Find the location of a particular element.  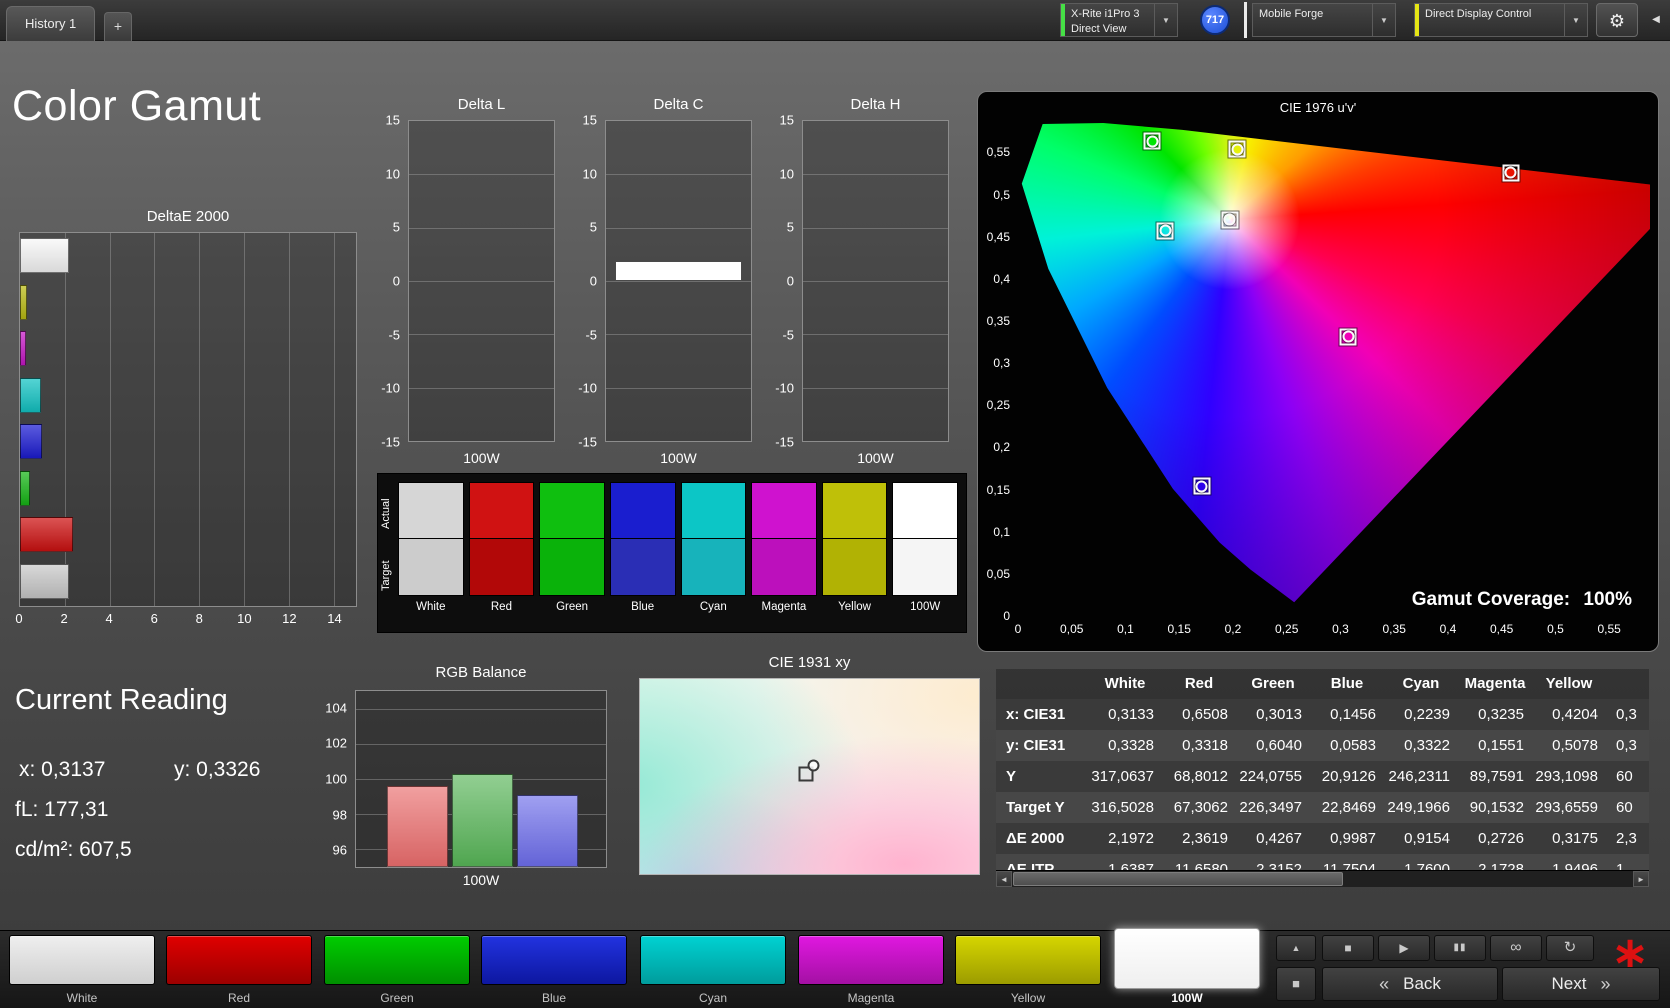

swatch-label: White is located at coordinates (431, 607).